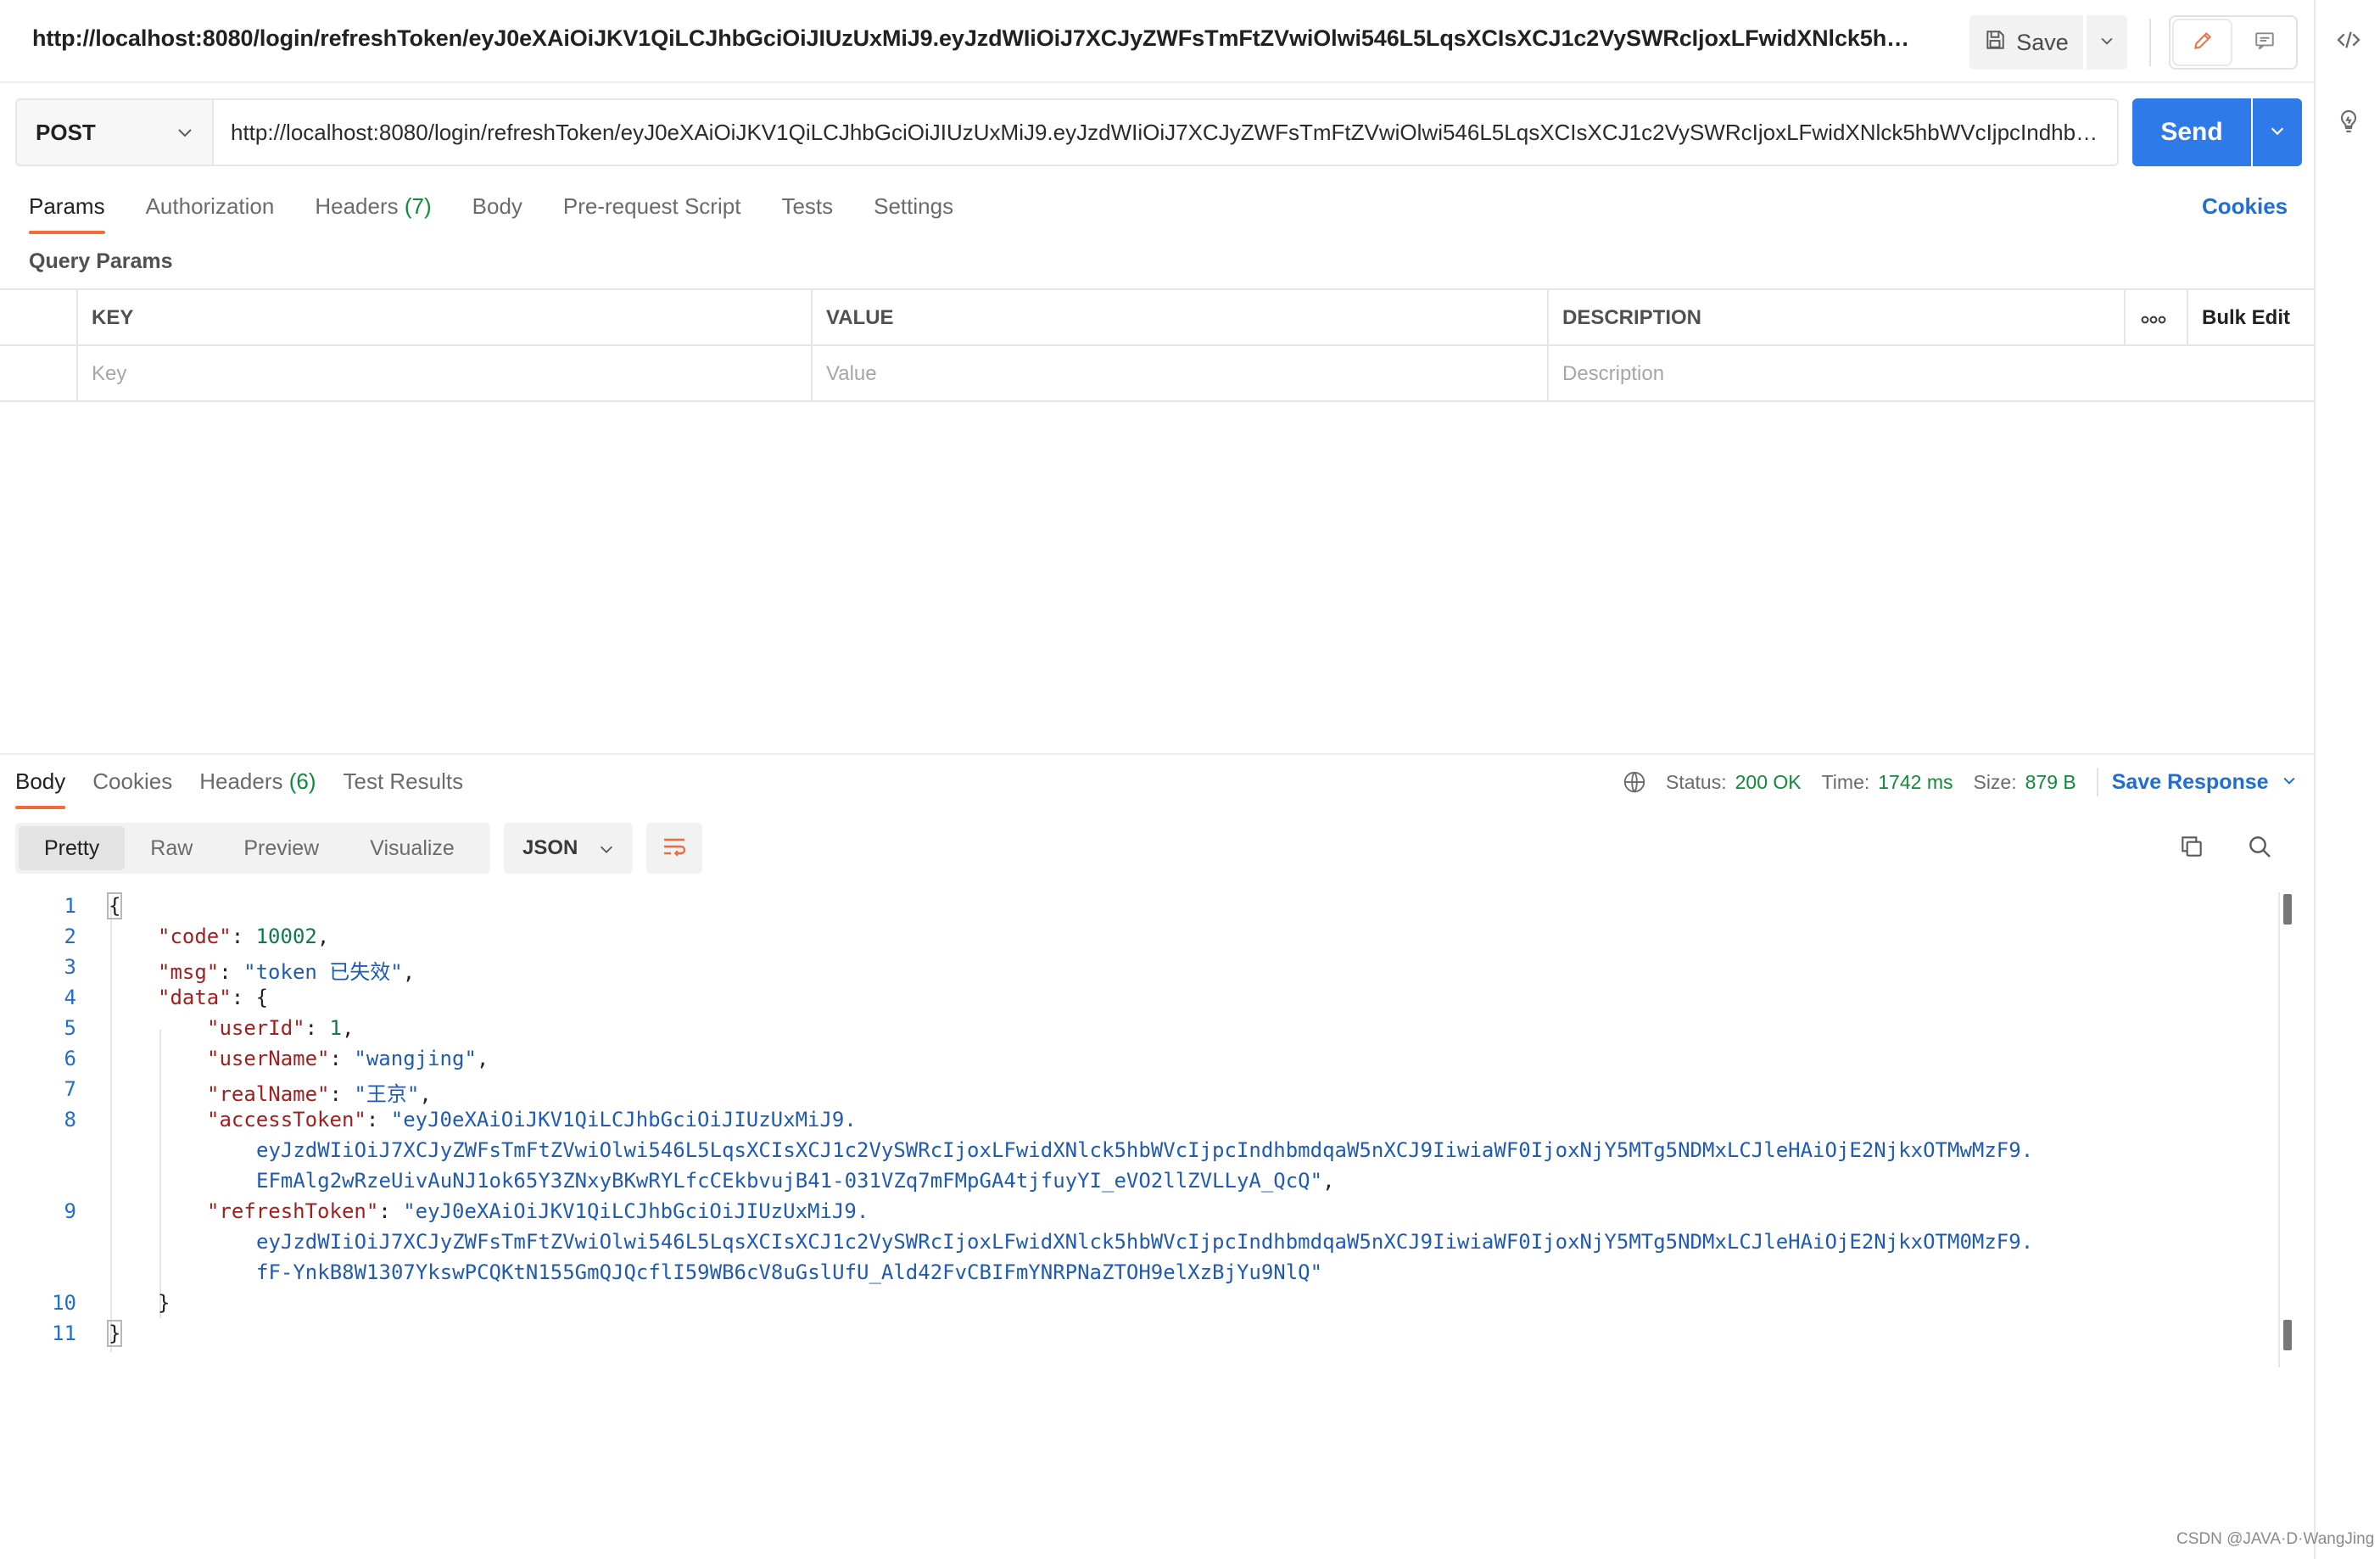 This screenshot has width=2380, height=1559. What do you see at coordinates (1920, 374) in the screenshot?
I see `description-input: Description` at bounding box center [1920, 374].